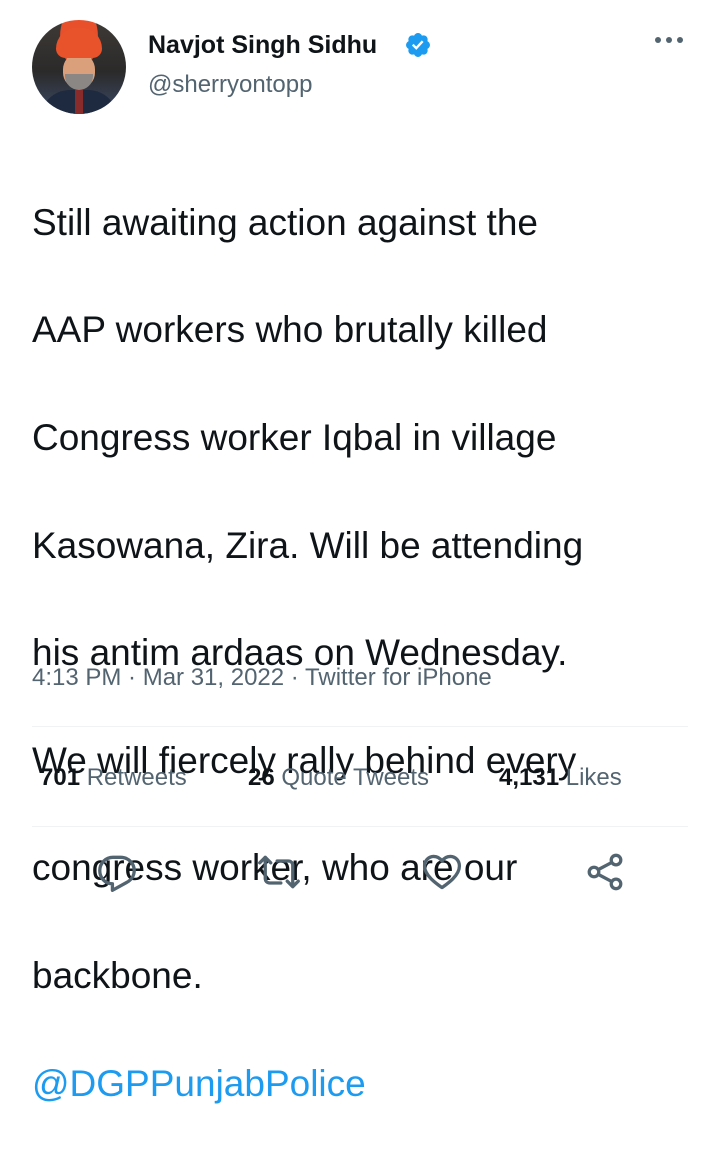 The image size is (720, 1164). I want to click on engagement-stats: 701 Retweets 26 Quote Tweets 4,131 Likes, so click(360, 778).